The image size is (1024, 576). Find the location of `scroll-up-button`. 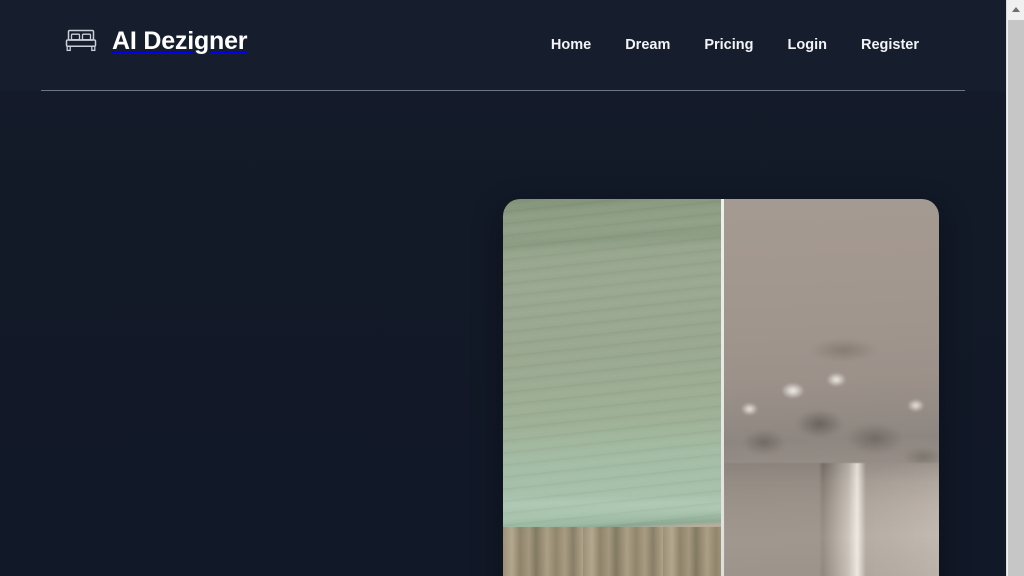

scroll-up-button is located at coordinates (1015, 9).